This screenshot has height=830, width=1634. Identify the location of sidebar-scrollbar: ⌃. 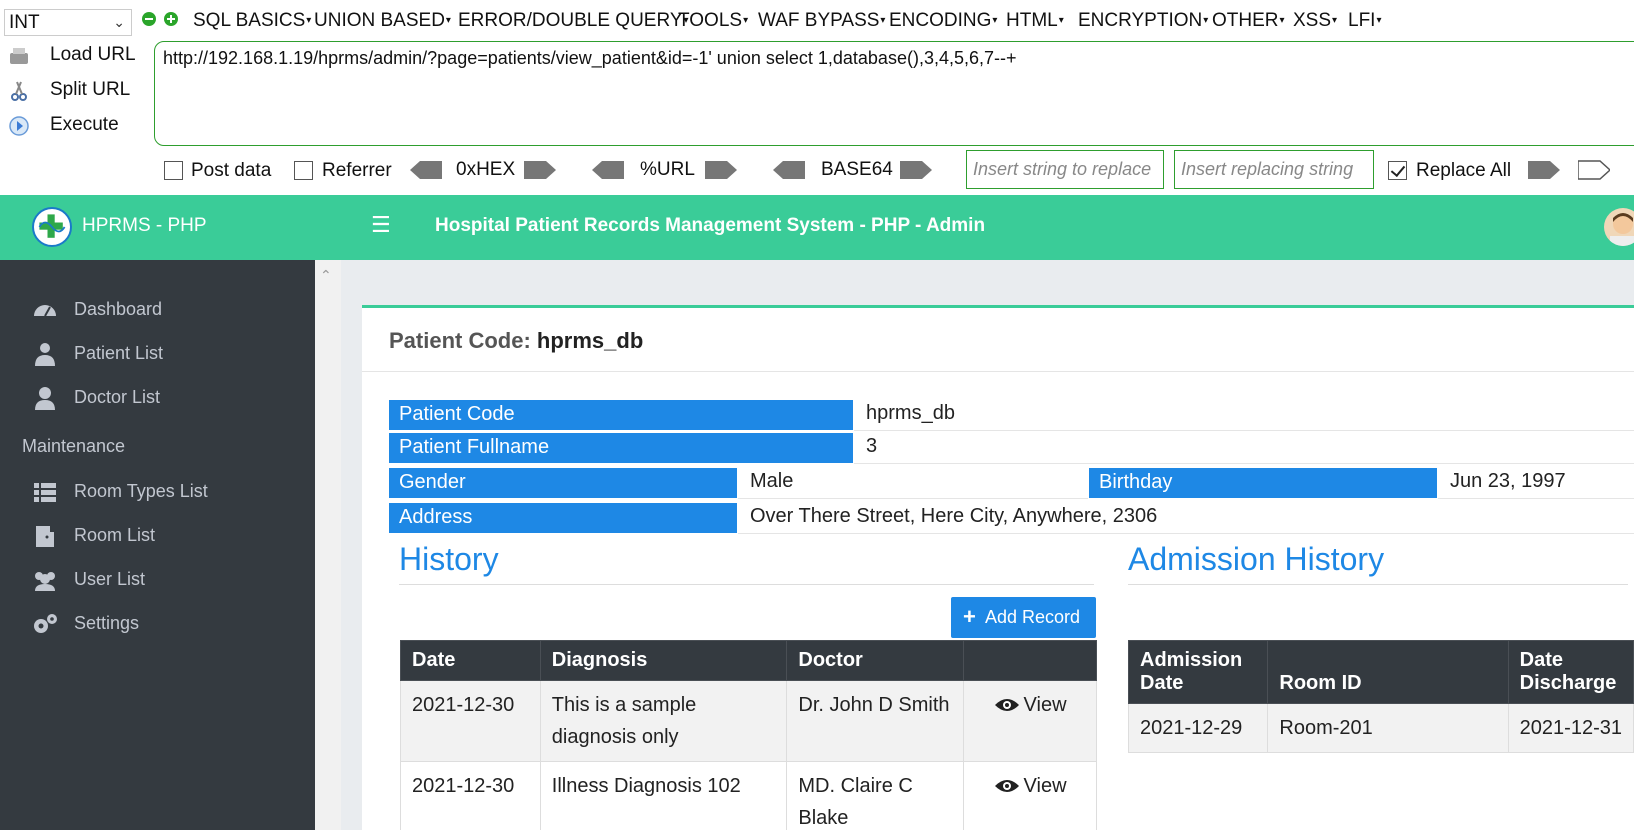
(328, 545).